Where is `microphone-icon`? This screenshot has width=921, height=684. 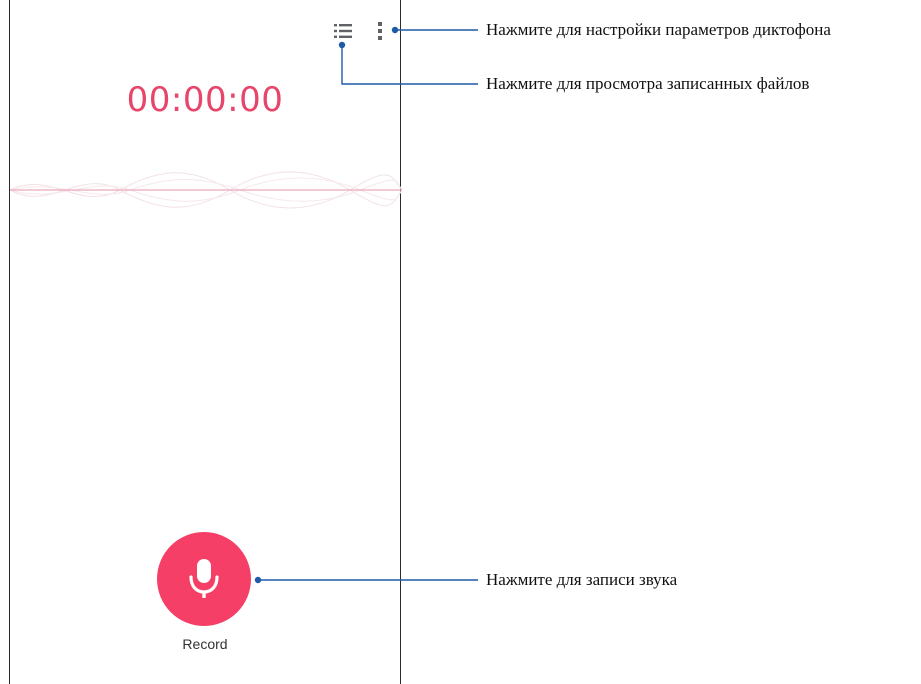 microphone-icon is located at coordinates (204, 578).